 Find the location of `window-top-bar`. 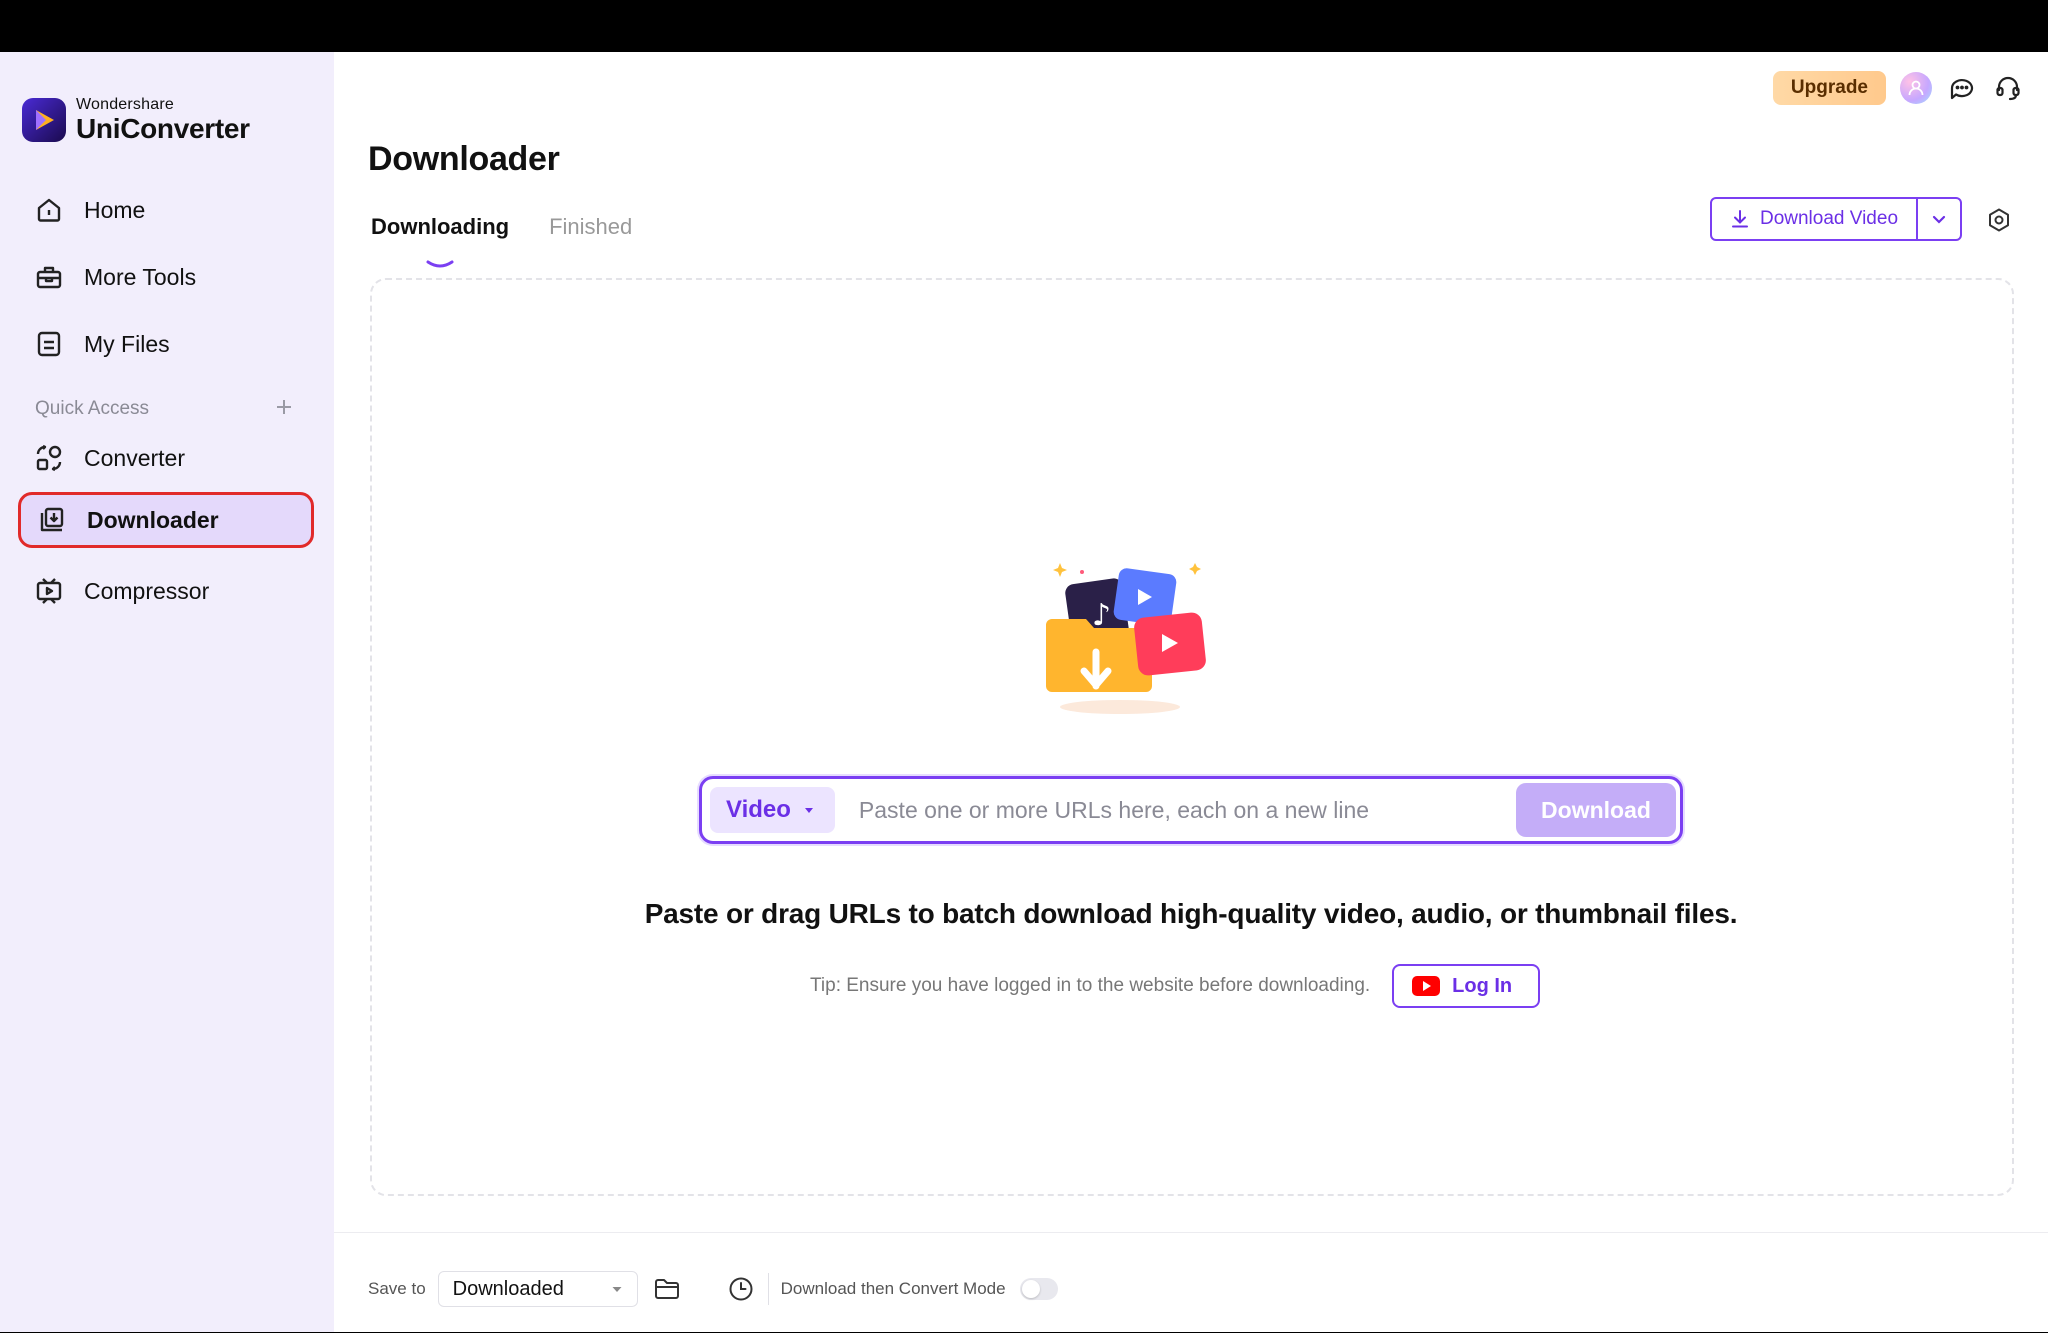

window-top-bar is located at coordinates (1024, 26).